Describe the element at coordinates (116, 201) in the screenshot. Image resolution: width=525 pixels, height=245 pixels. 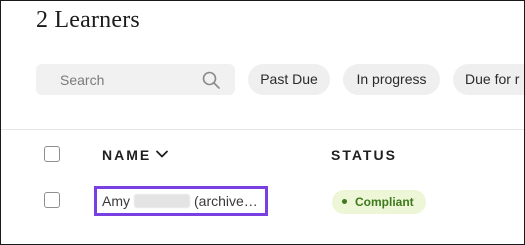
I see `learner-first-name: Amy` at that location.